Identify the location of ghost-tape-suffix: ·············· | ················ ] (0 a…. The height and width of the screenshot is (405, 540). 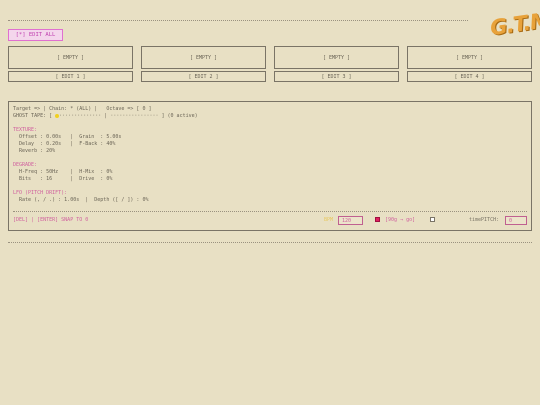
(128, 116).